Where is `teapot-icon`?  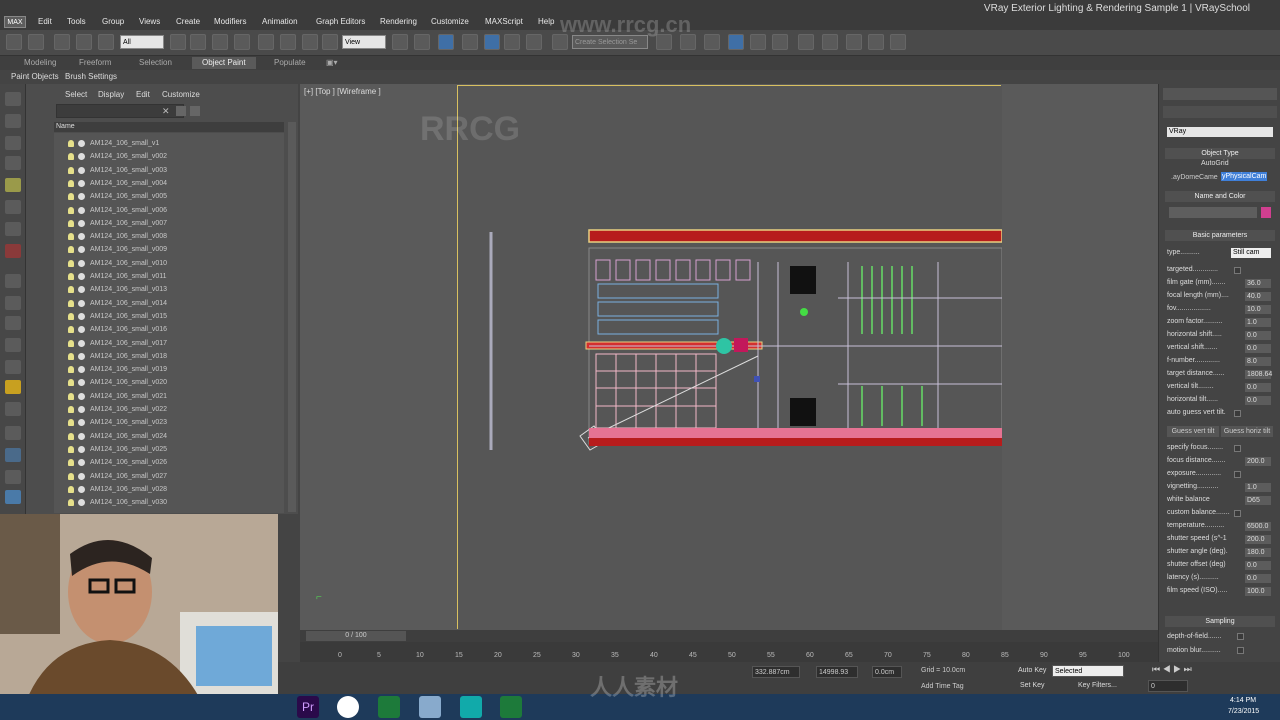
teapot-icon is located at coordinates (13, 99).